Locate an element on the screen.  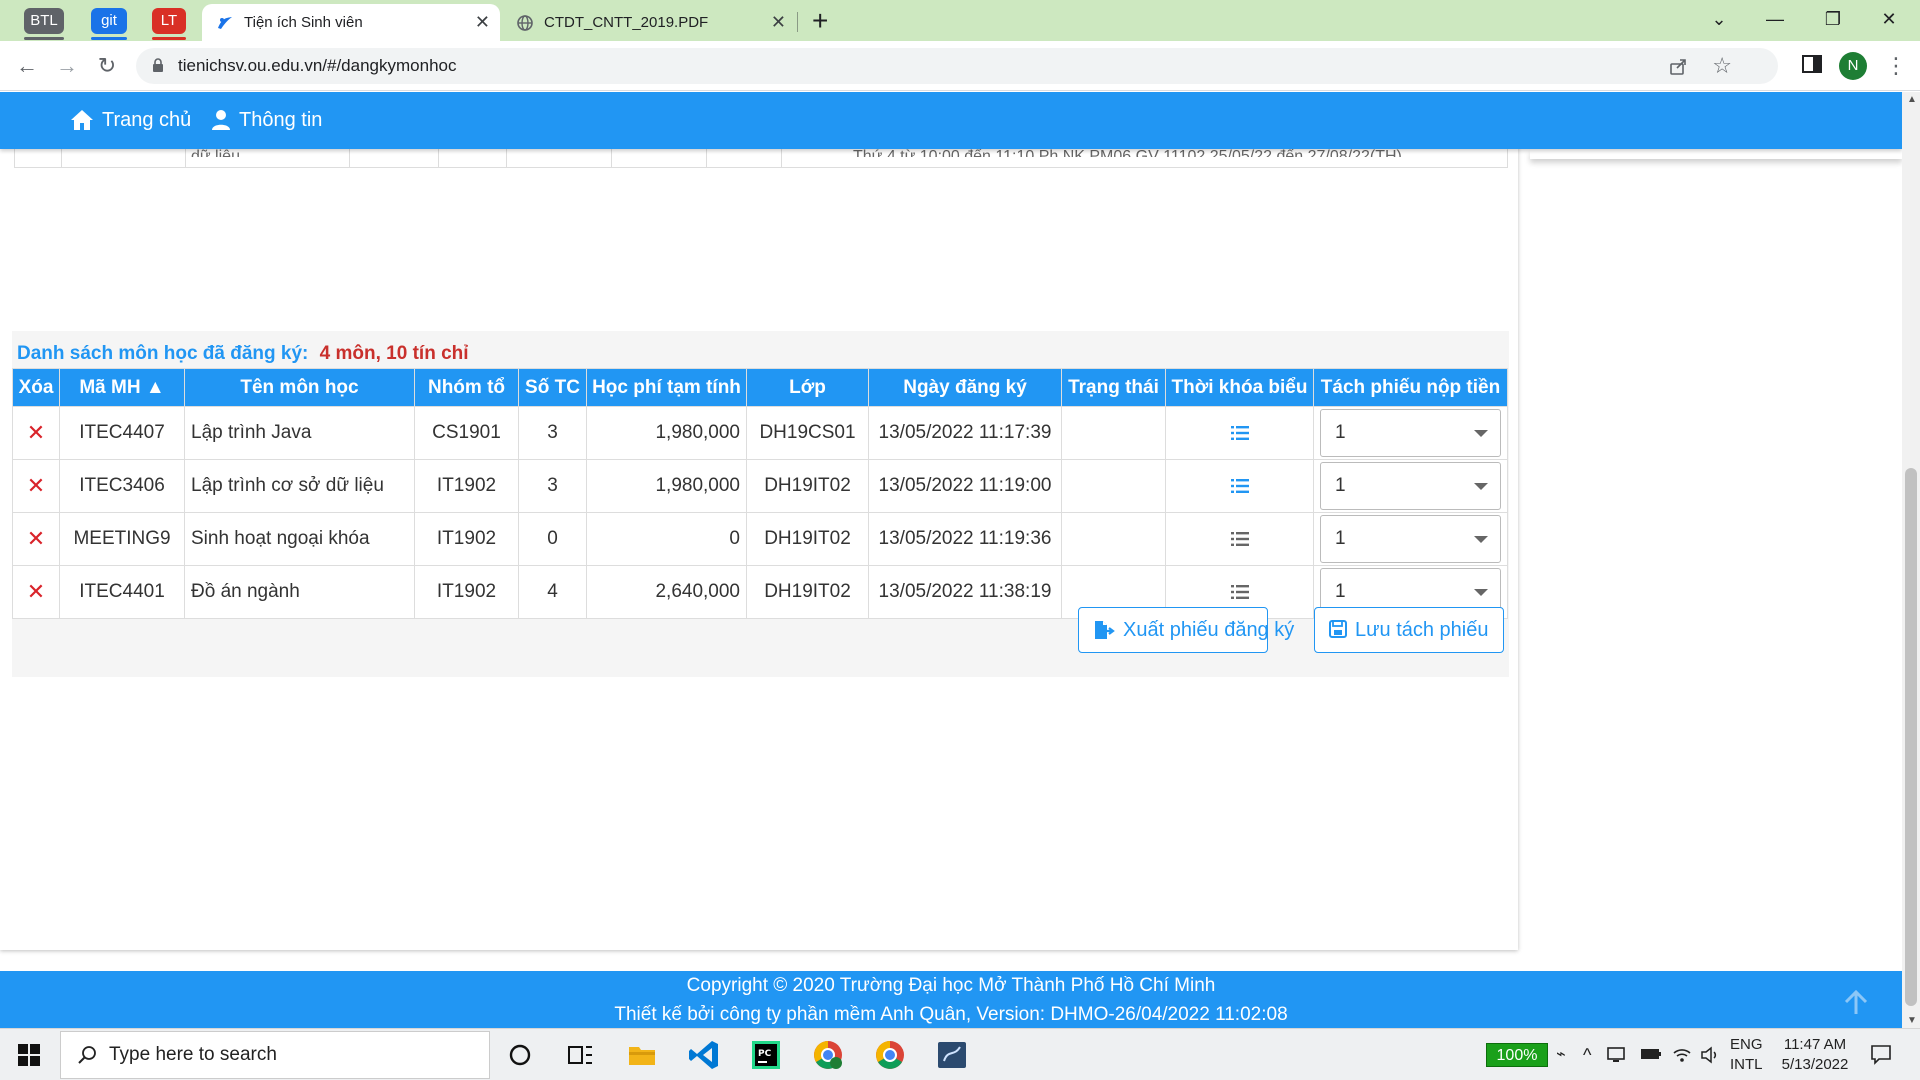
col-header-date: Ngày đăng ký is located at coordinates (965, 387).